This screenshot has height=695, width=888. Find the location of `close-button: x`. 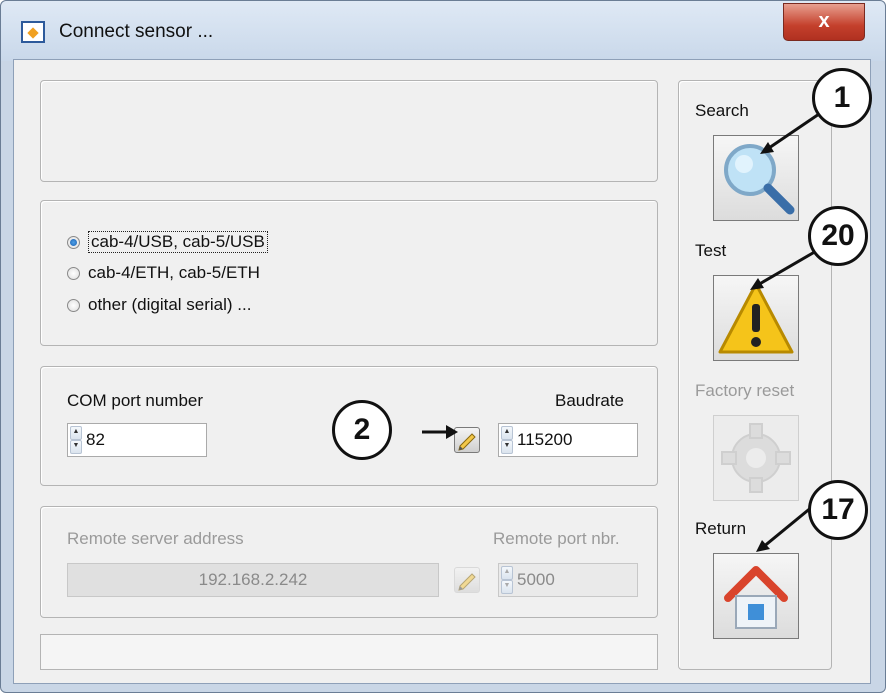

close-button: x is located at coordinates (824, 22).